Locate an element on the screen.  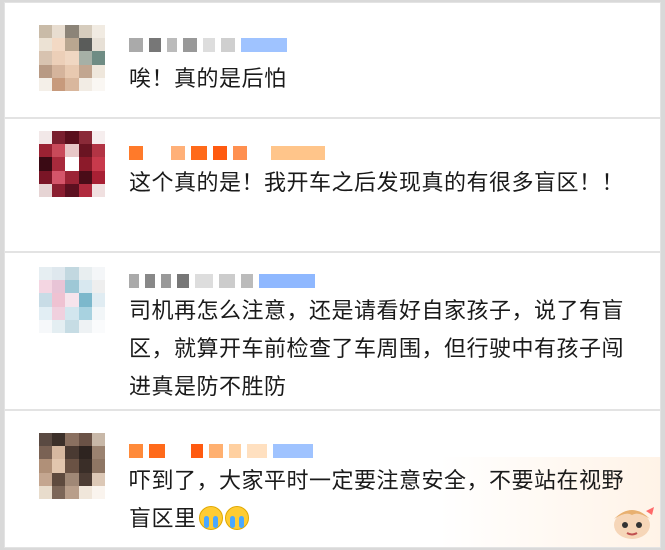
comment-text: 吓到了，大家平时一定要注意安全，不要站在视野盲区里 is located at coordinates (379, 501).